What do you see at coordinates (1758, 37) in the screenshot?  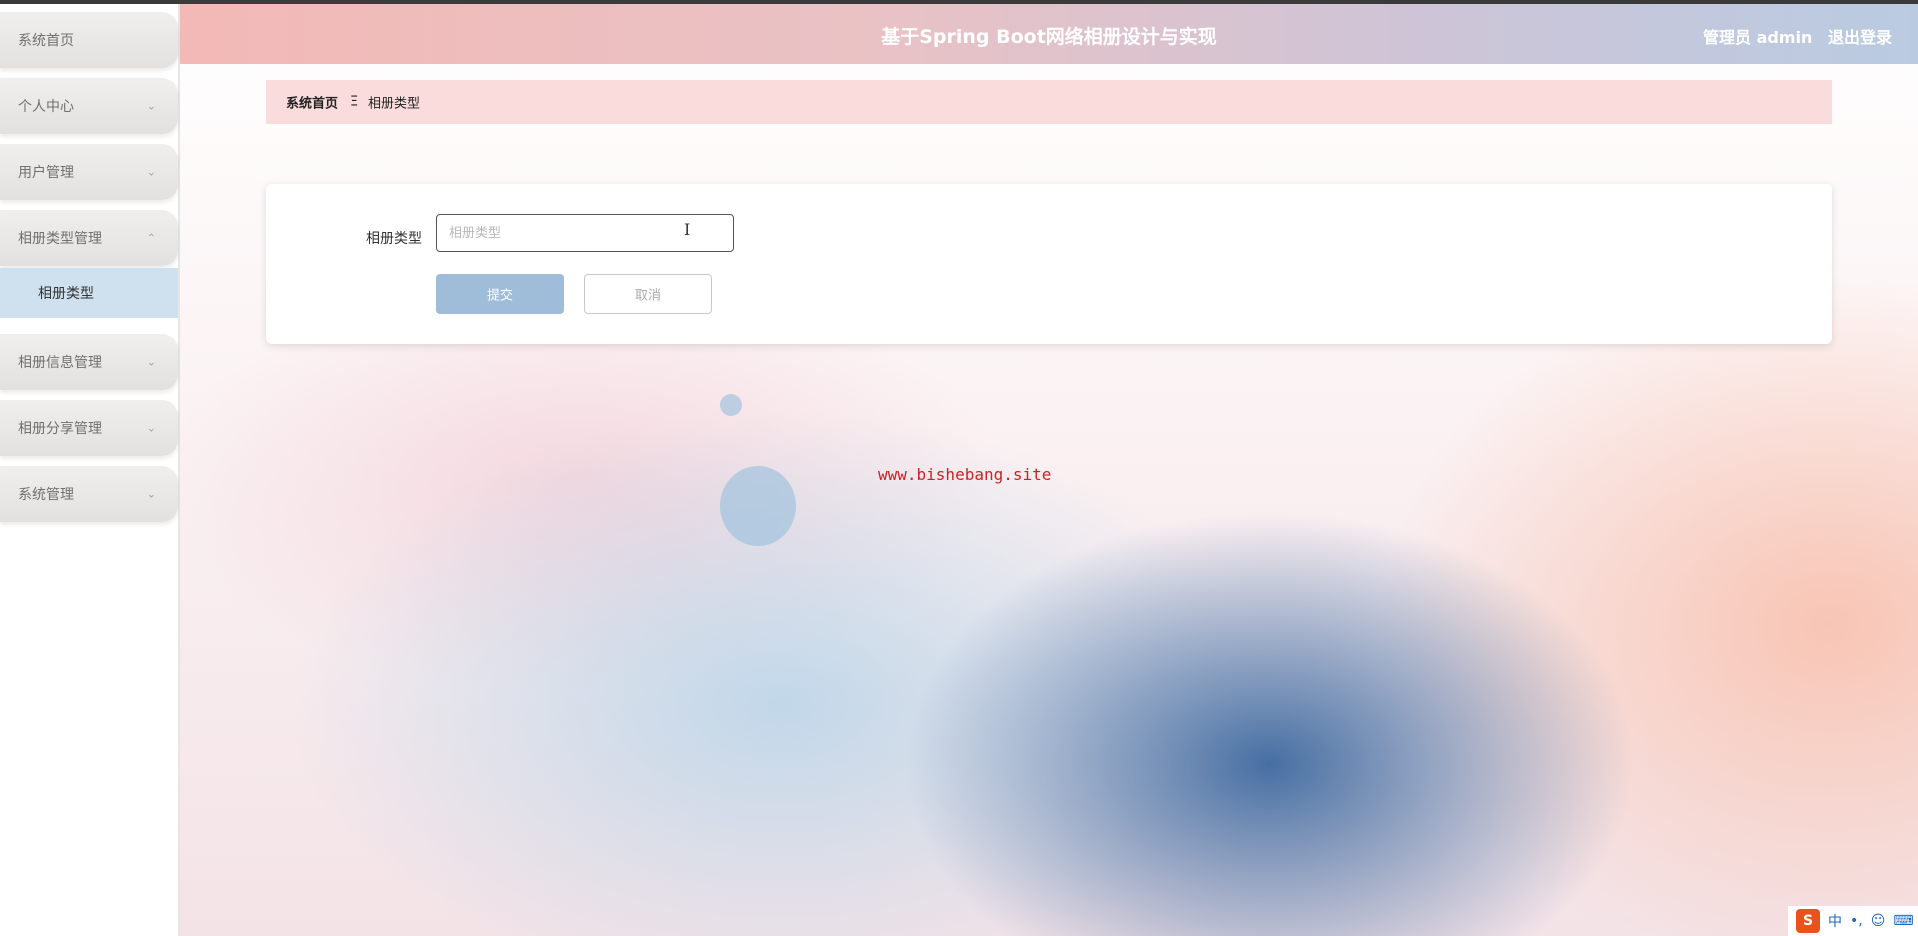 I see `admin-user-label: 管理员 admin` at bounding box center [1758, 37].